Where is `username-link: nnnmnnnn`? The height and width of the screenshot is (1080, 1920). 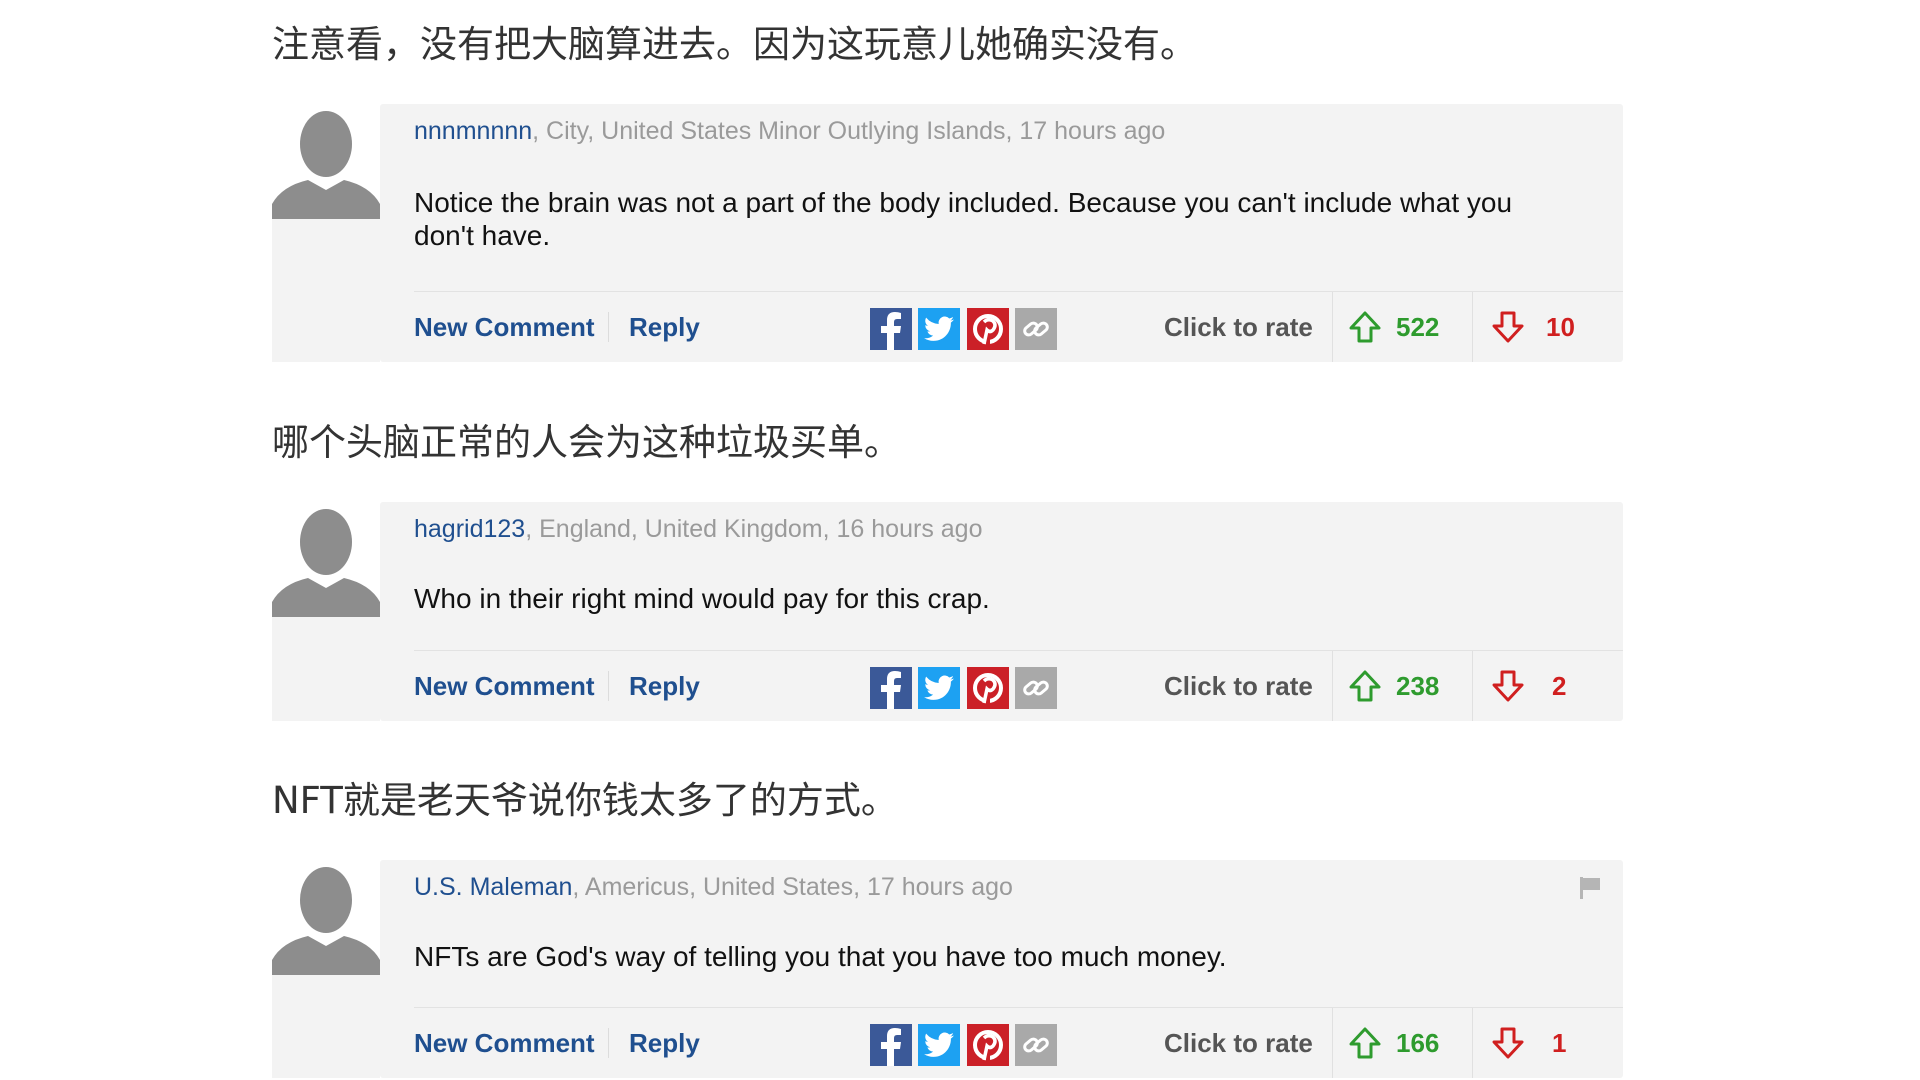 username-link: nnnmnnnn is located at coordinates (473, 131).